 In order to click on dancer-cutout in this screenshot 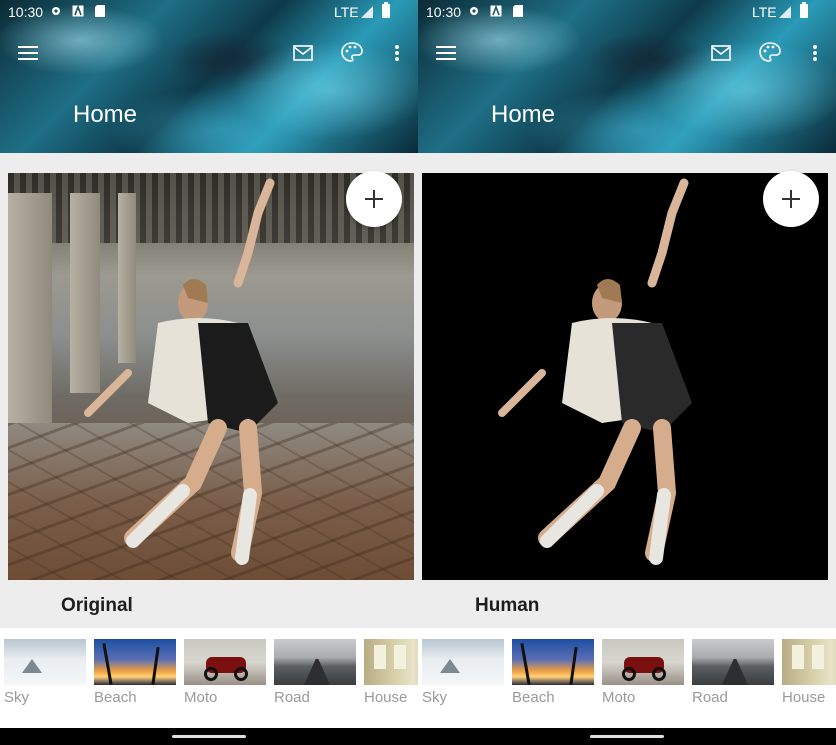, I will do `click(595, 371)`.